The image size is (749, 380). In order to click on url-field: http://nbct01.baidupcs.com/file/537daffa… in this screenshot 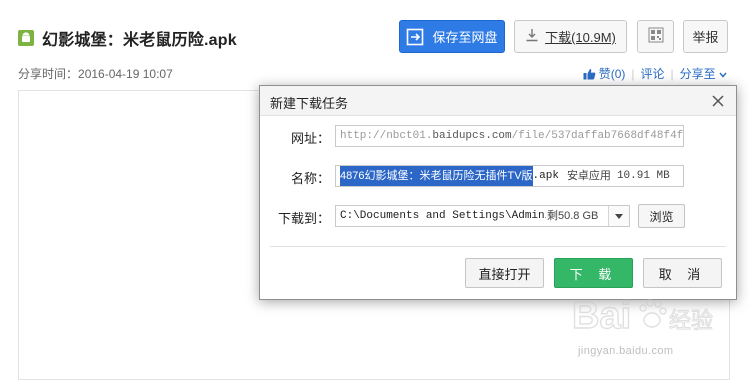, I will do `click(509, 136)`.